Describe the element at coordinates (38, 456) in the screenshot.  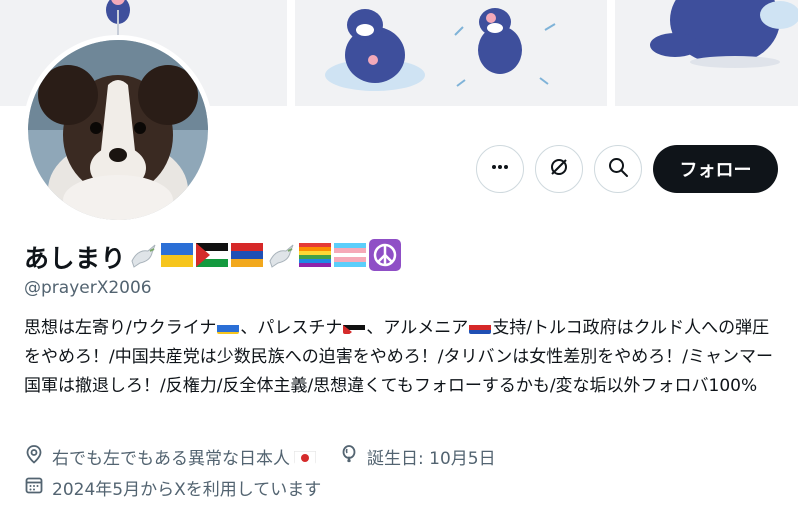
I see `location-icon` at that location.